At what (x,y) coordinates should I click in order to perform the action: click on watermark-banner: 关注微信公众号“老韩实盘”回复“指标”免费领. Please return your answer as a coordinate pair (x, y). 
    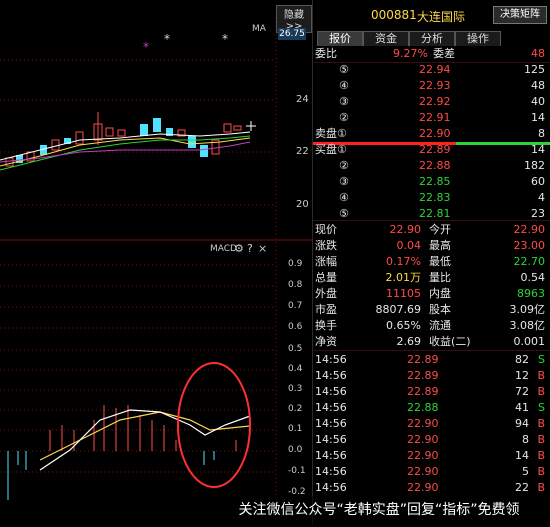
    Looking at the image, I should click on (379, 510).